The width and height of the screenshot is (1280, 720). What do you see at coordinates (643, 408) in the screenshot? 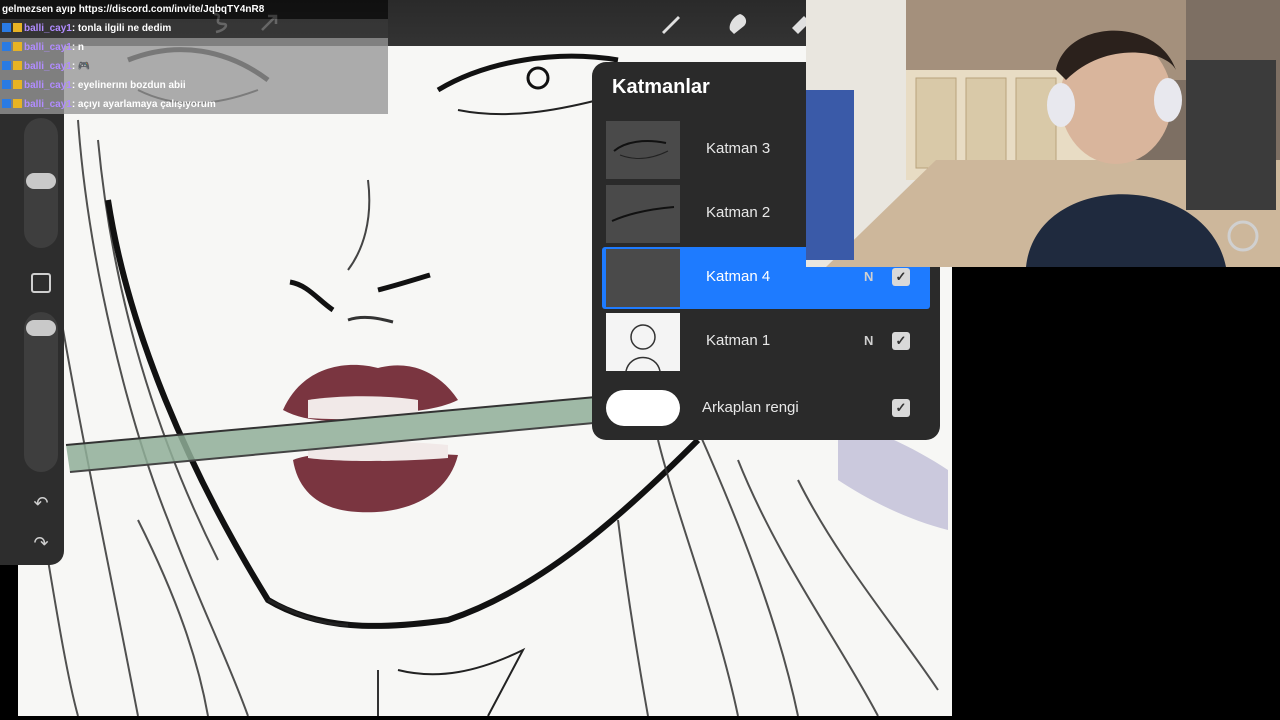
I see `background-color-swatch` at bounding box center [643, 408].